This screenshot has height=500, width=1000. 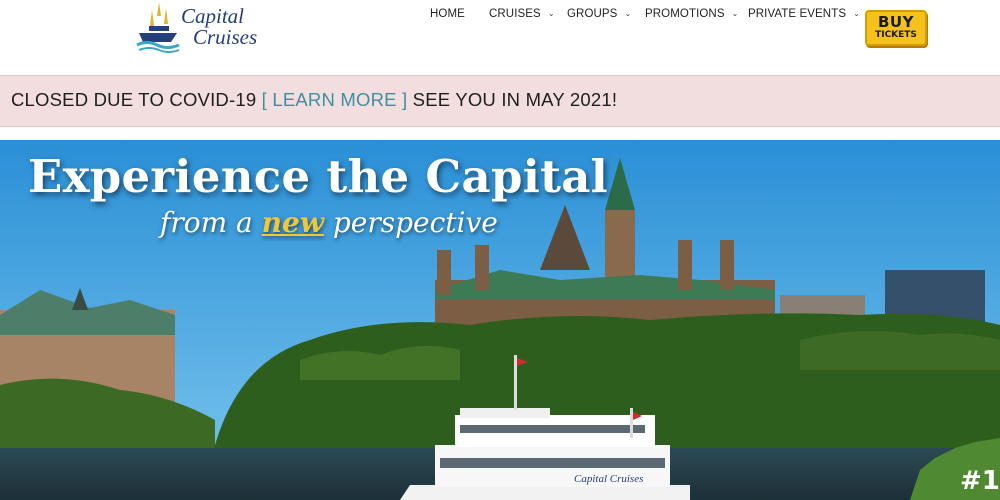 I want to click on nav-home-label: HOME, so click(x=447, y=14).